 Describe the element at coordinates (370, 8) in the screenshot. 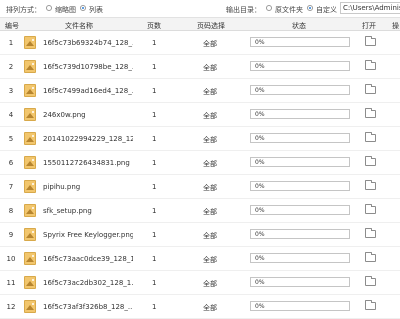

I see `output-path-field: C:\Users\Administrator` at that location.